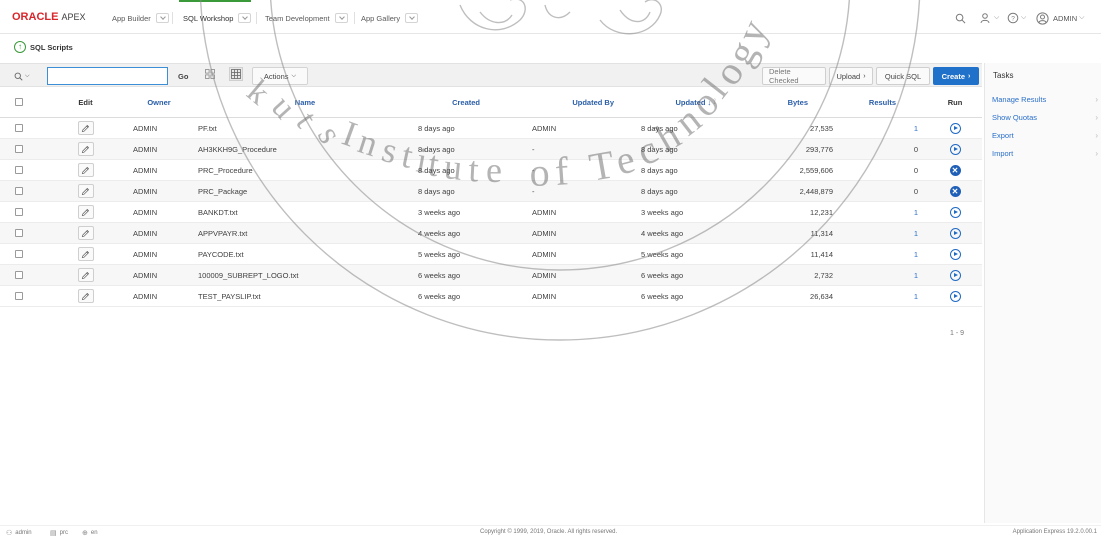 The image size is (1101, 538). I want to click on task-link-label: Export, so click(1003, 135).